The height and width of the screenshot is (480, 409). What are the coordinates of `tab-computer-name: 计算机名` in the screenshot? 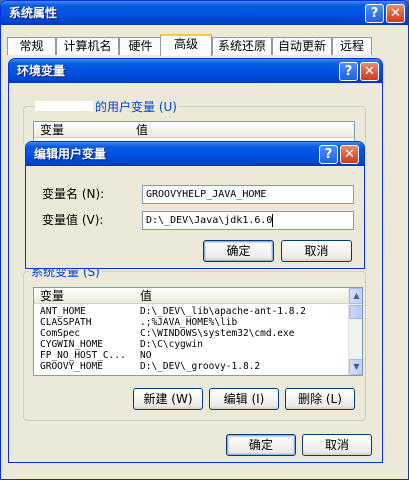 It's located at (87, 46).